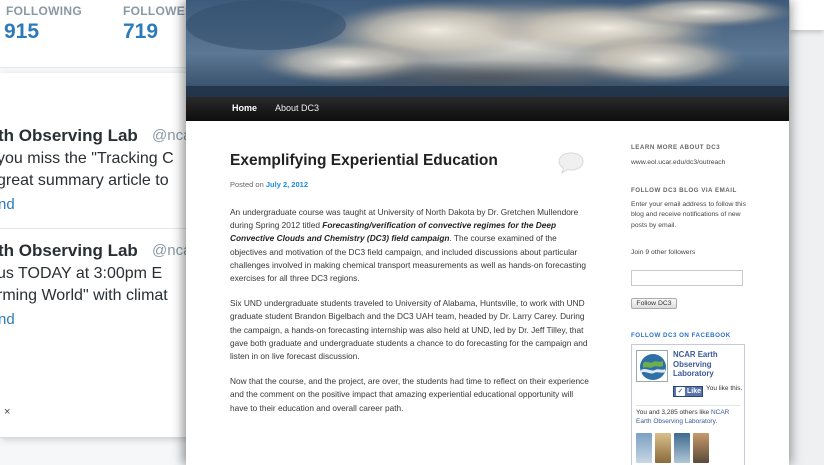 This screenshot has height=465, width=824. Describe the element at coordinates (678, 163) in the screenshot. I see `outreach-link: www.eol.ucar.edu/dc3/outreach` at that location.